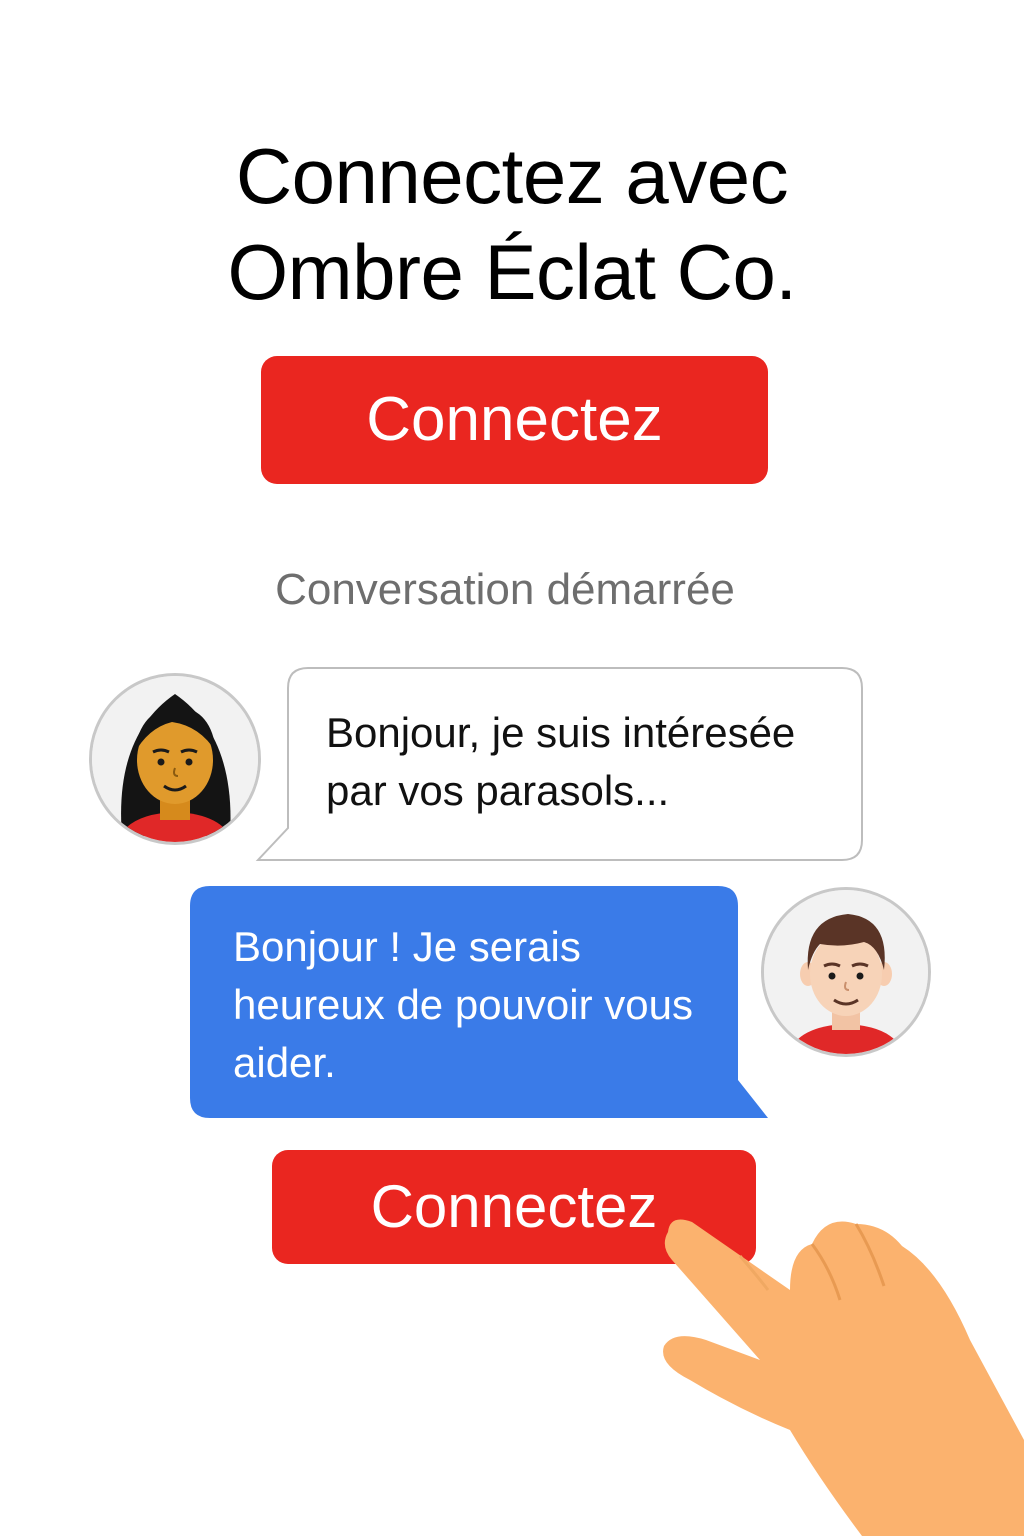 This screenshot has width=1024, height=1536. Describe the element at coordinates (463, 1004) in the screenshot. I see `agent-message-line: heureux de pouvoir vous` at that location.